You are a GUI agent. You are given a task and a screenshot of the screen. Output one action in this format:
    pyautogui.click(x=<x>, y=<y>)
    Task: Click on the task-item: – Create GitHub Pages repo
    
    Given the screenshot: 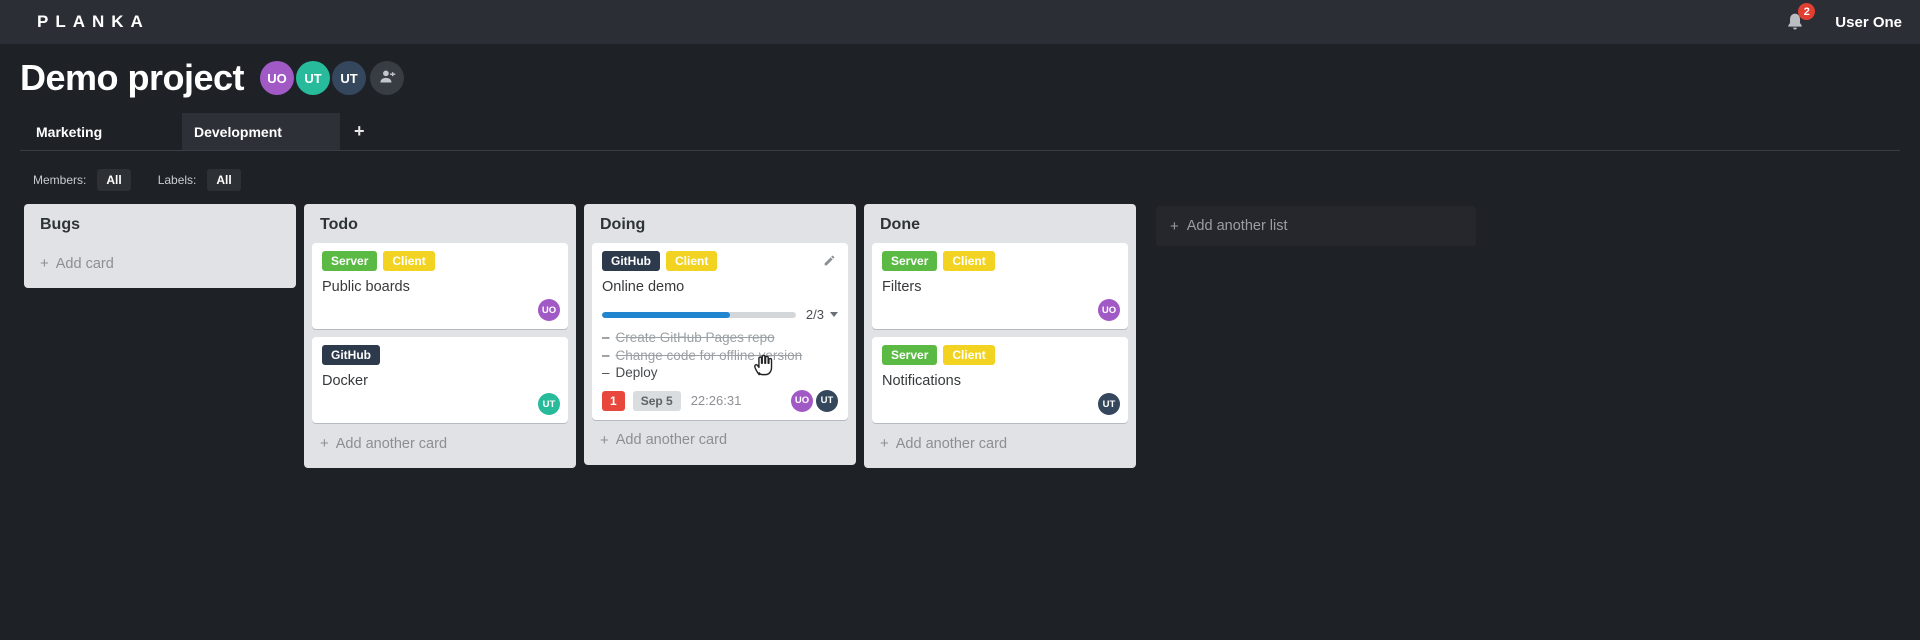 What is the action you would take?
    pyautogui.click(x=688, y=337)
    